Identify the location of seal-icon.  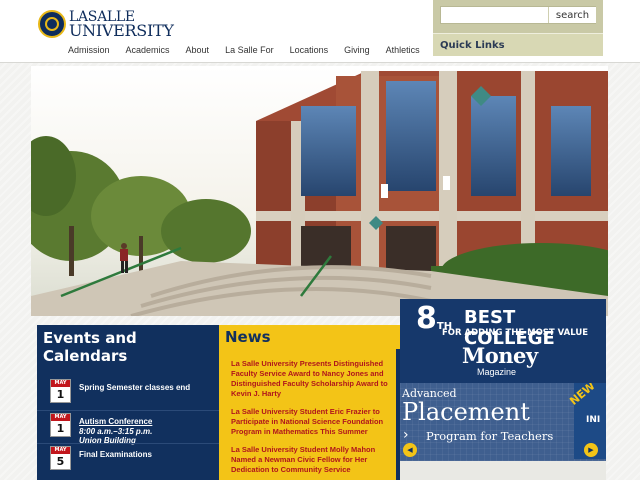
(52, 24).